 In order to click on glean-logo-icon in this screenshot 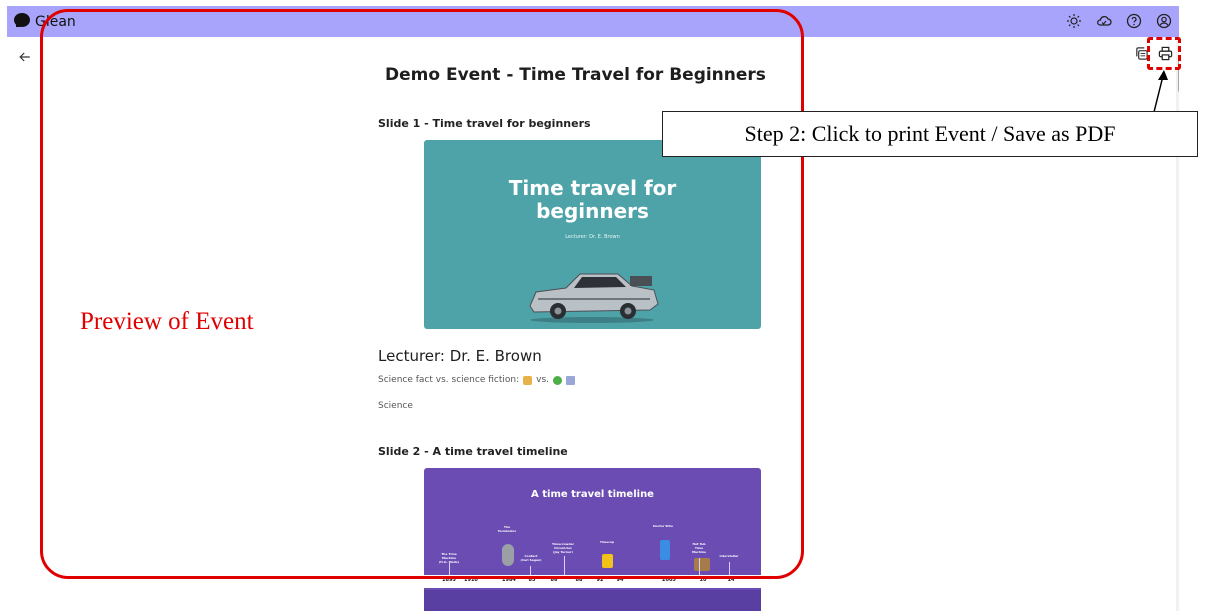, I will do `click(22, 22)`.